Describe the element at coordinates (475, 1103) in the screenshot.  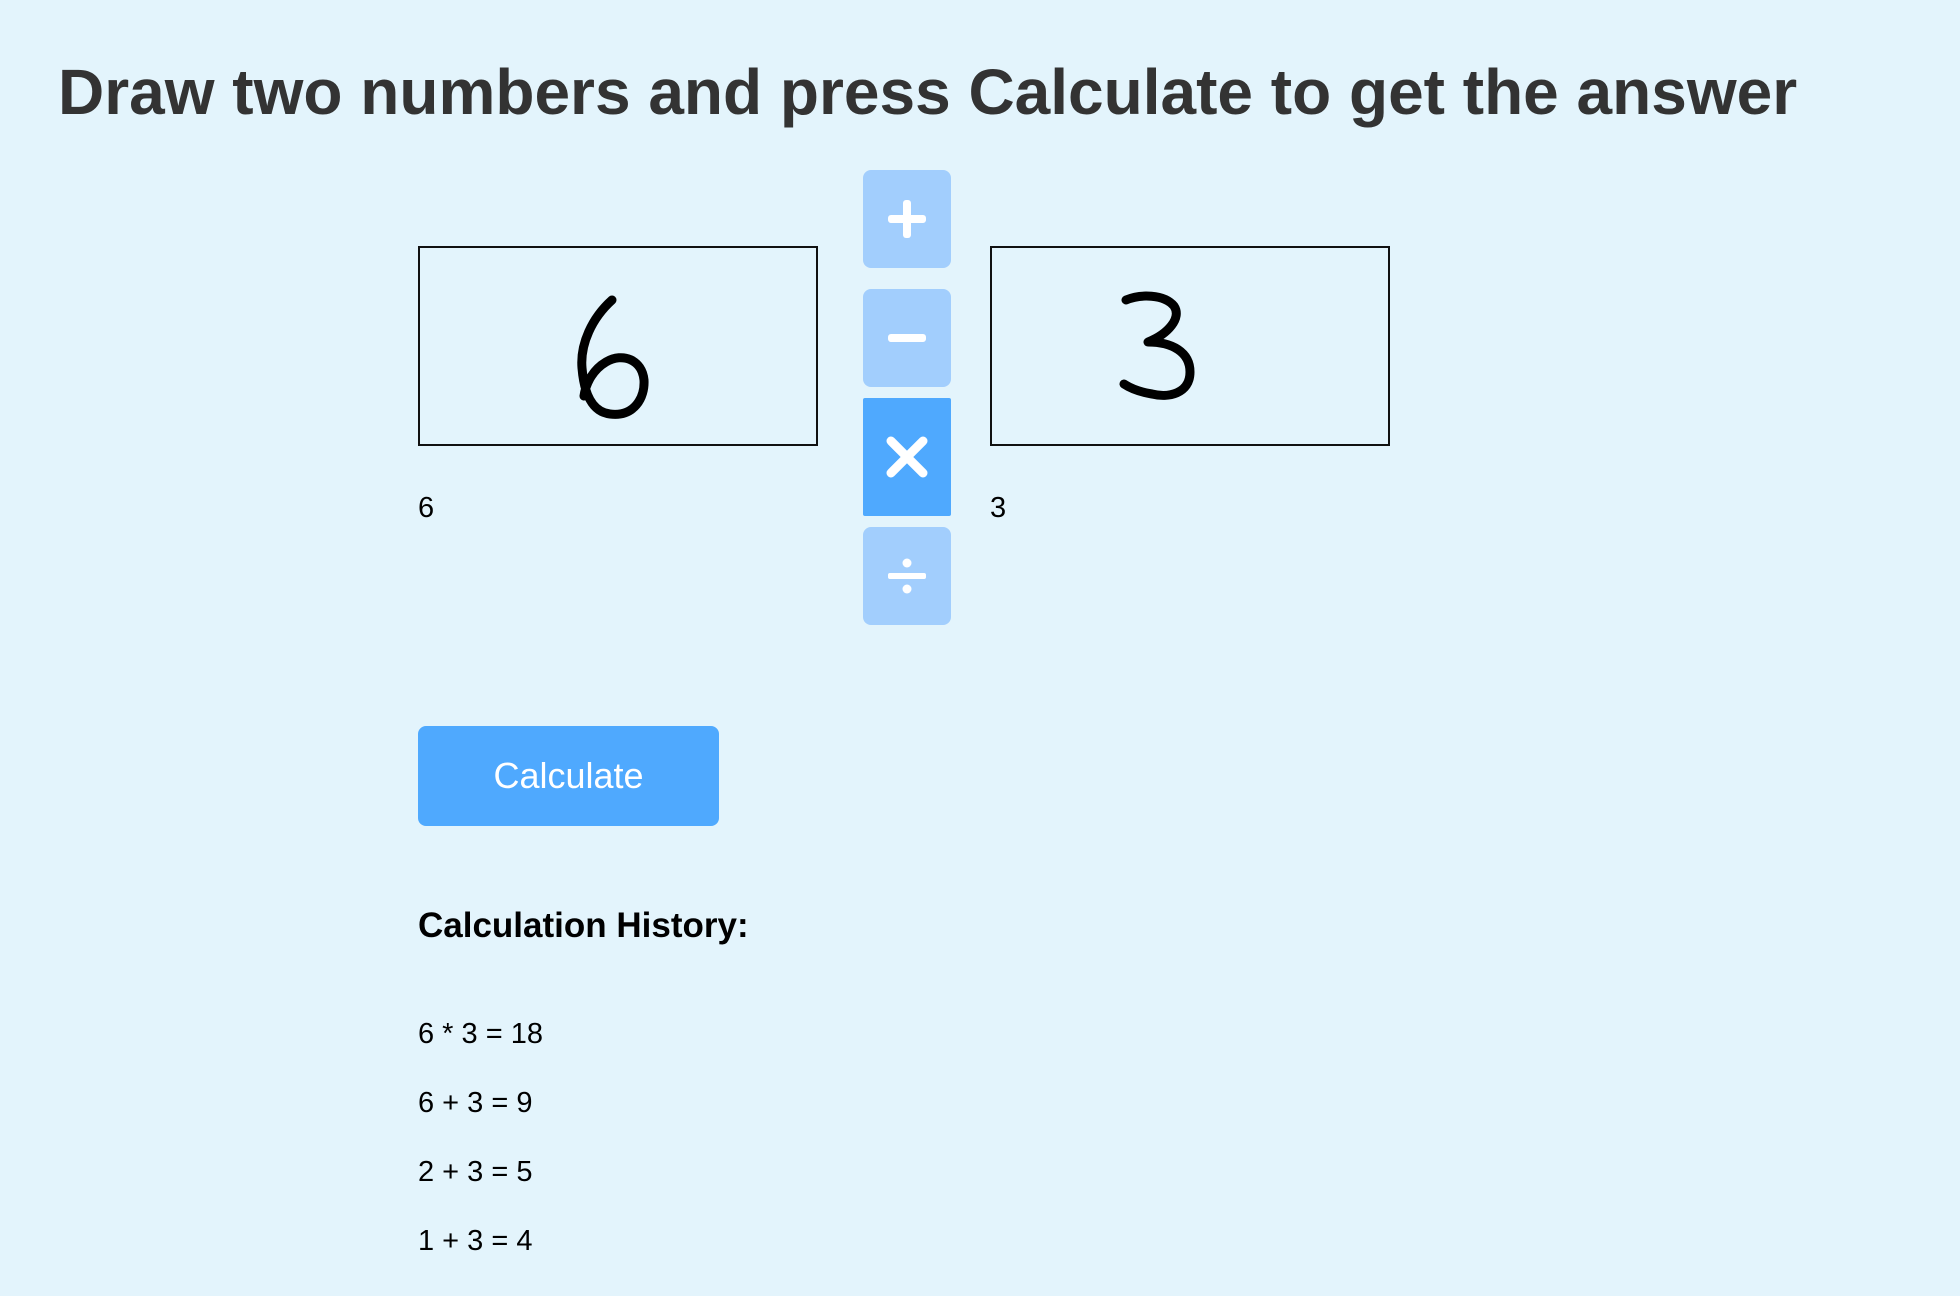
I see `history-item: 6 + 3 = 9` at that location.